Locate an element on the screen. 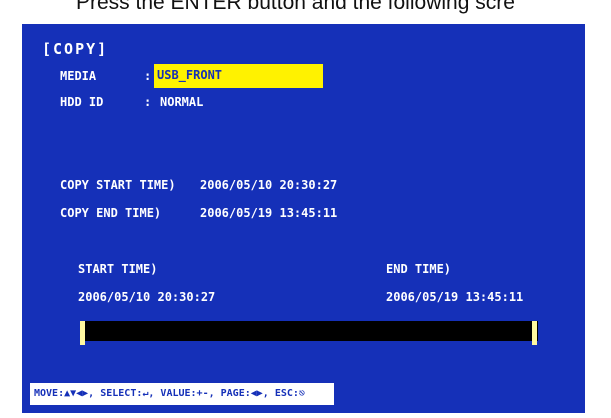  end-time-value: 2006/05/19 13:45:11 is located at coordinates (455, 297).